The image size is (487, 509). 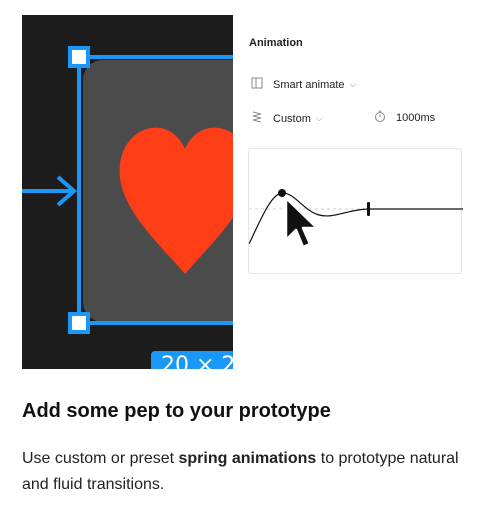 I want to click on selection-edge-bottom, so click(x=155, y=323).